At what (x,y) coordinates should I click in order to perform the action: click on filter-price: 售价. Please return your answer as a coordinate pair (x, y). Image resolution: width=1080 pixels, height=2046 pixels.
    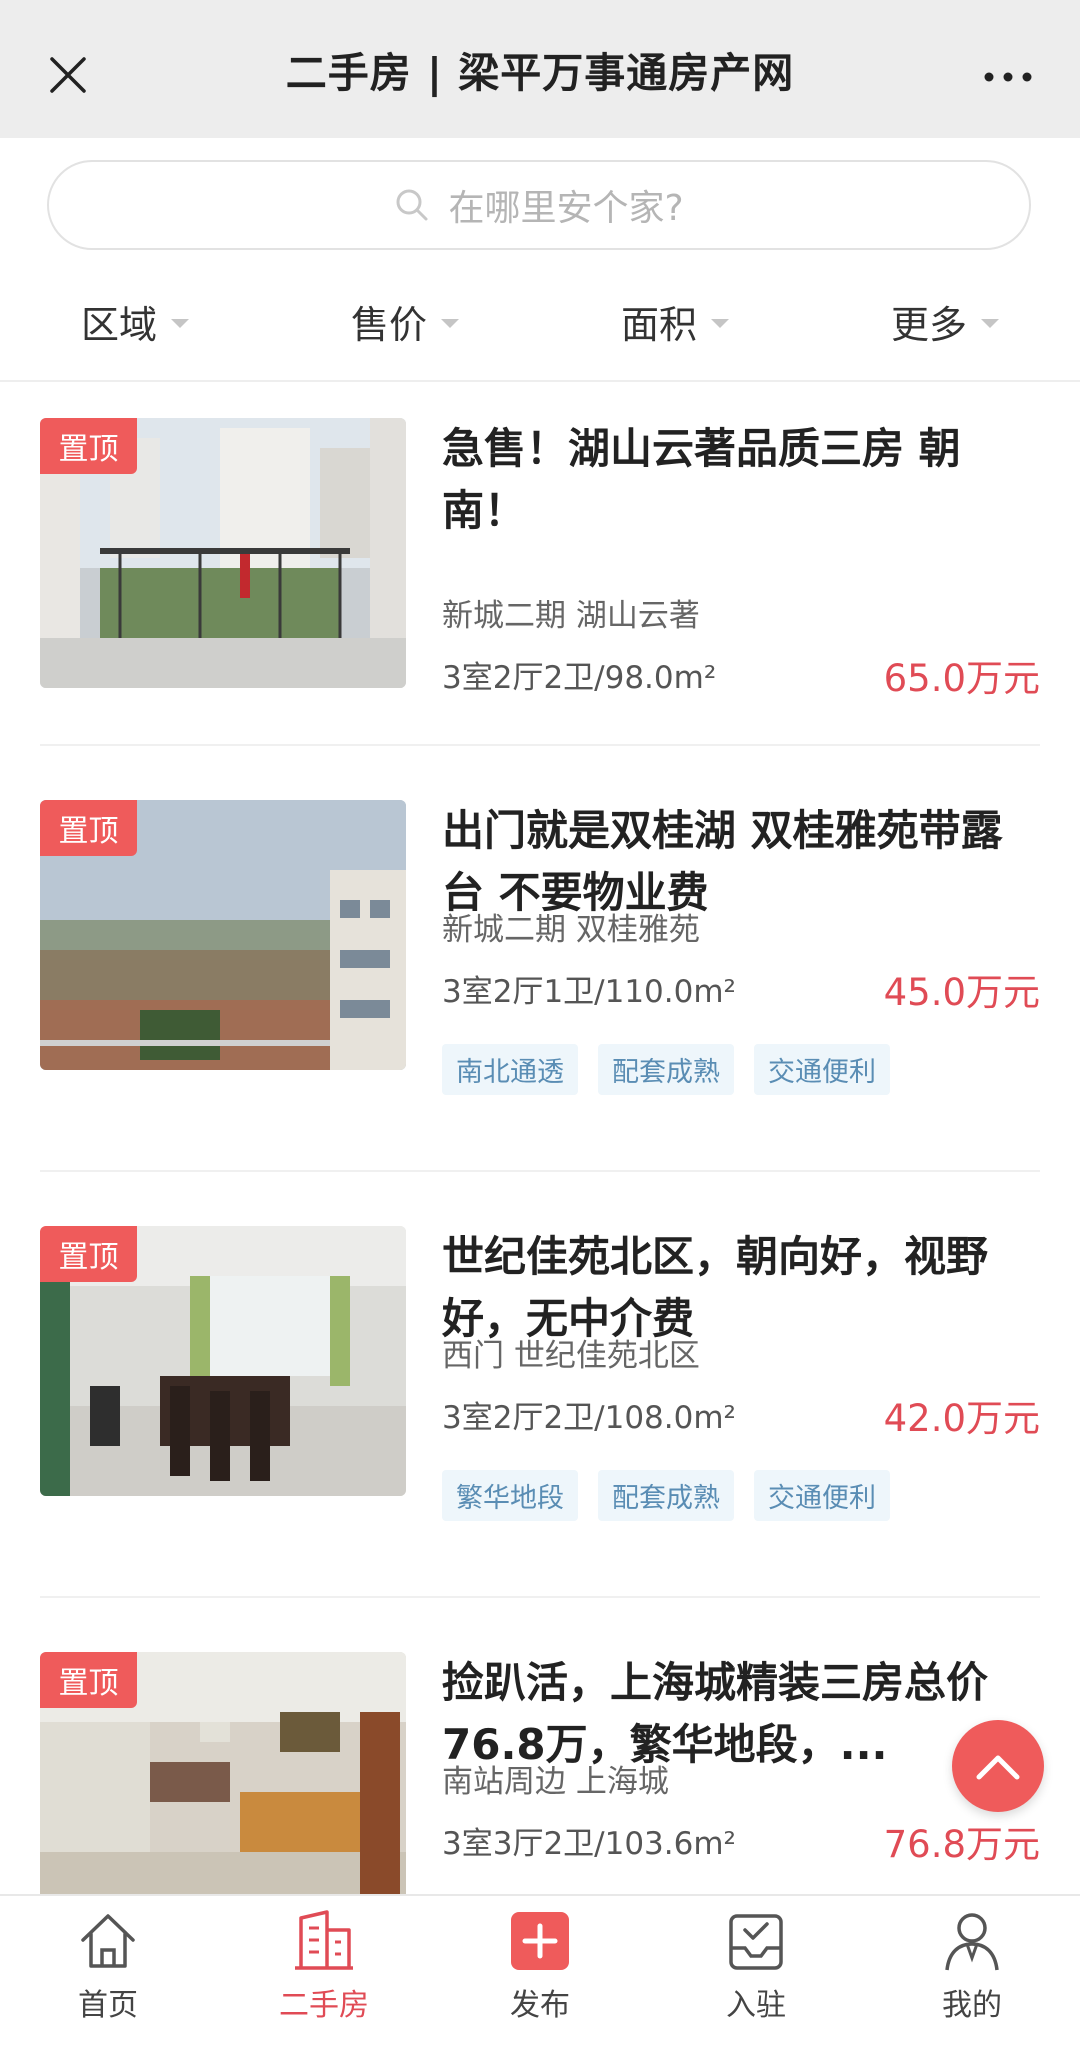
    Looking at the image, I should click on (405, 321).